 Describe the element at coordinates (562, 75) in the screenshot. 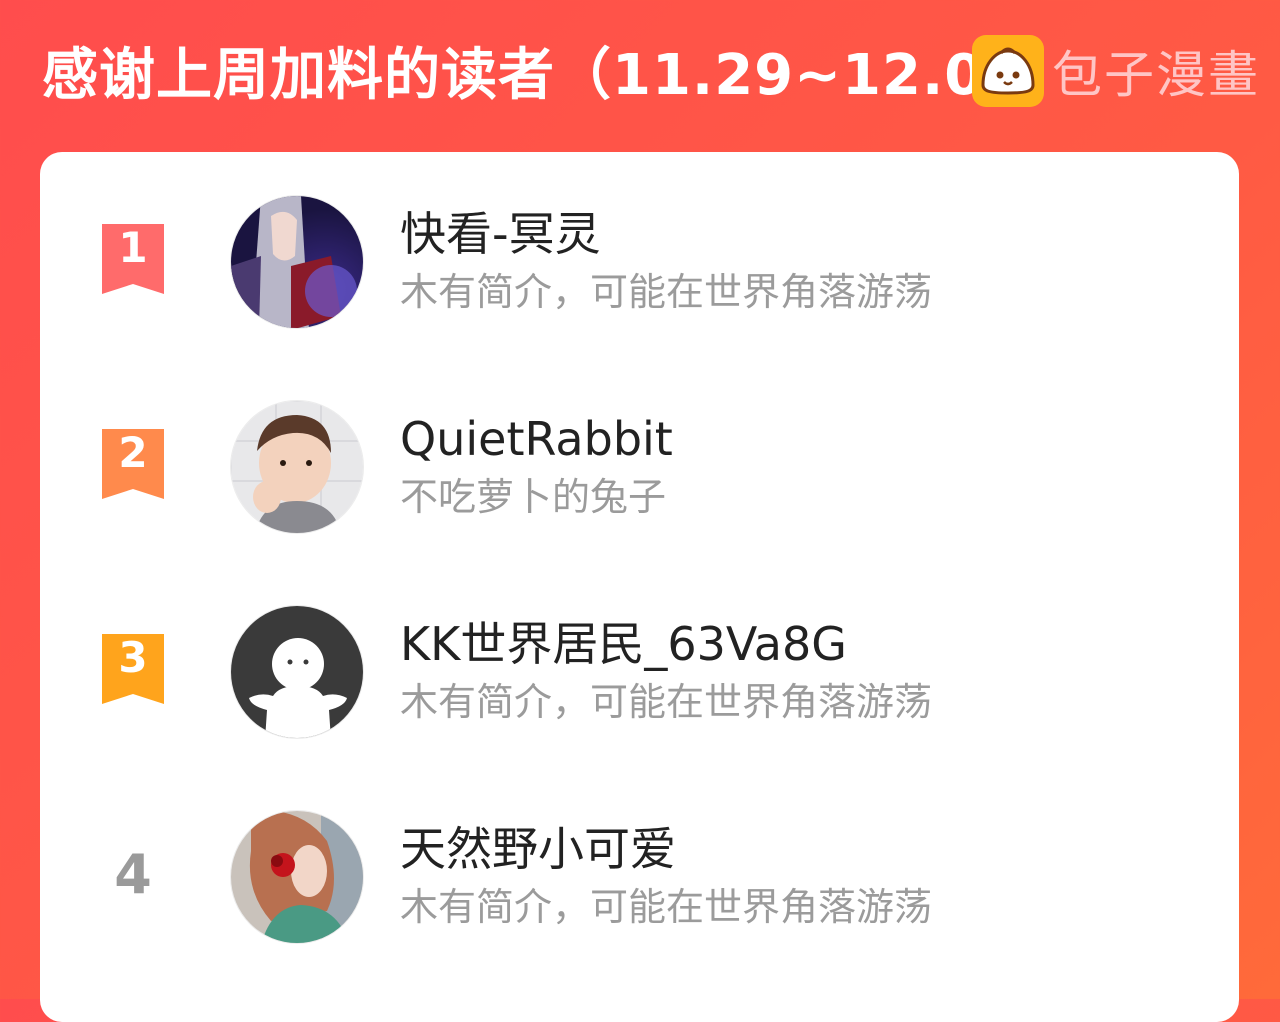

I see `page-title: 感谢上周加料的读者（11.29~12.05）` at that location.